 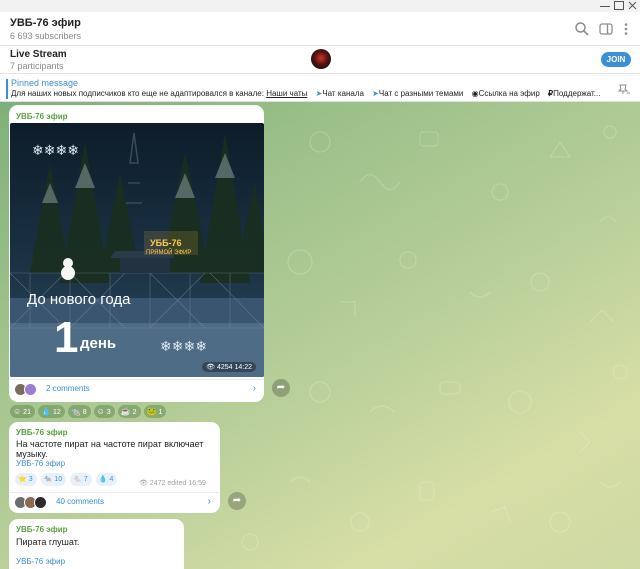 What do you see at coordinates (66, 337) in the screenshot?
I see `image-caption-number: 1` at bounding box center [66, 337].